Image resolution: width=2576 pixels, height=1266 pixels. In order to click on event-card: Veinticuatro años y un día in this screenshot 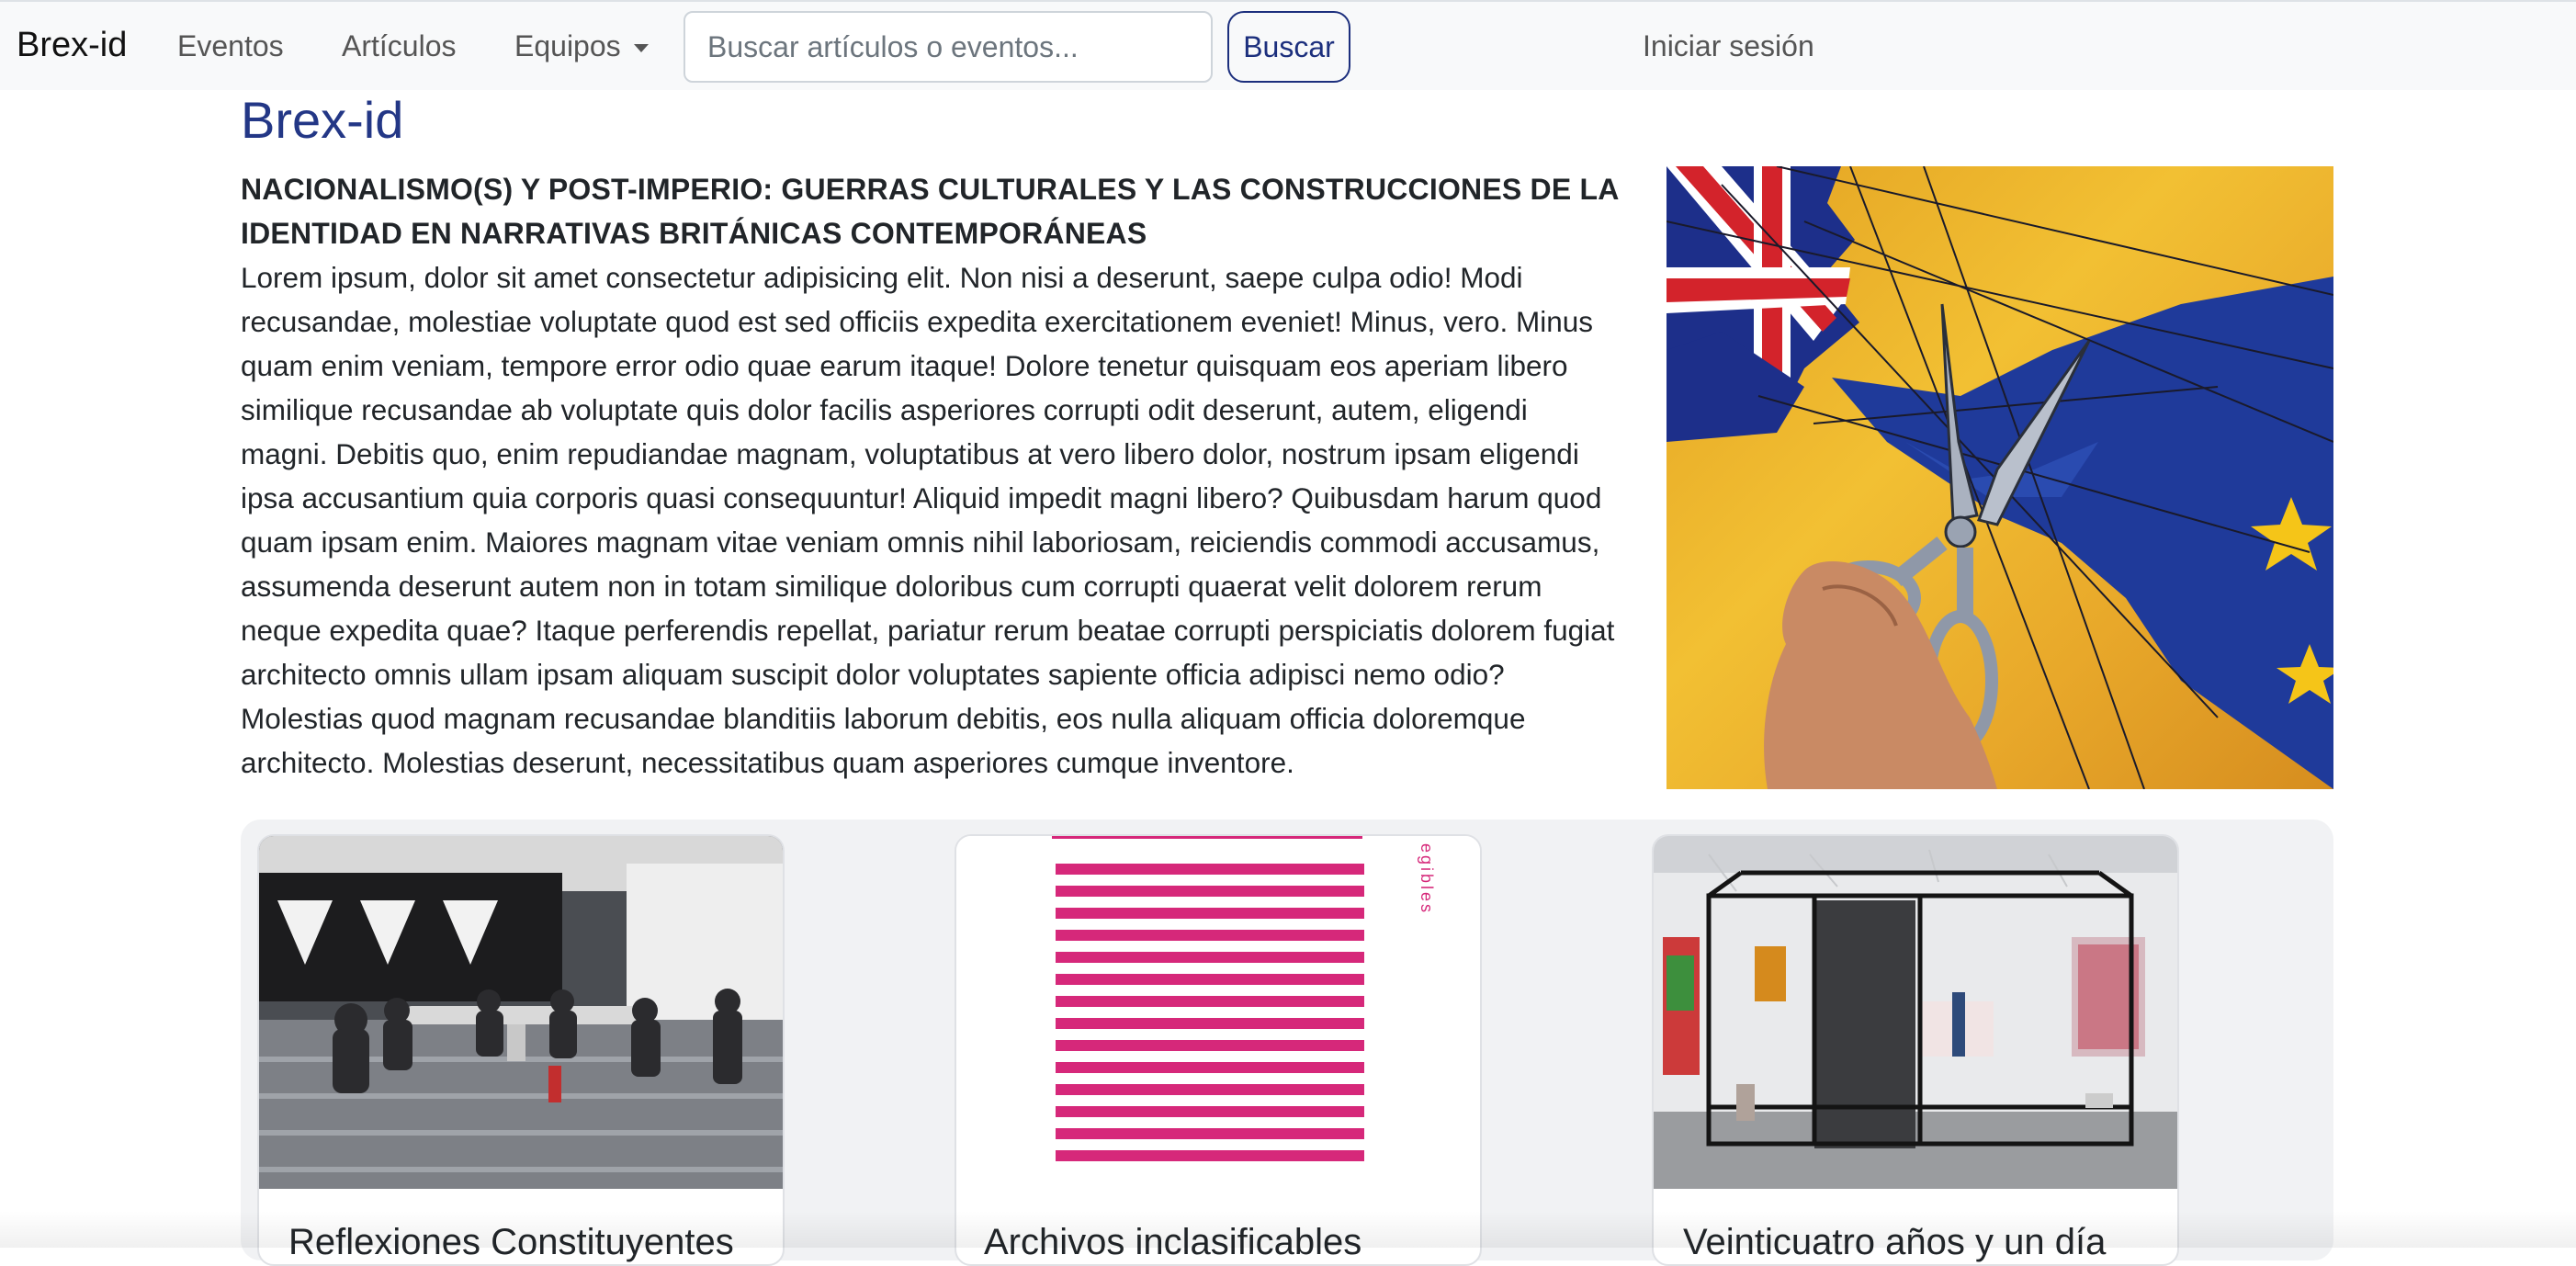, I will do `click(1915, 1050)`.